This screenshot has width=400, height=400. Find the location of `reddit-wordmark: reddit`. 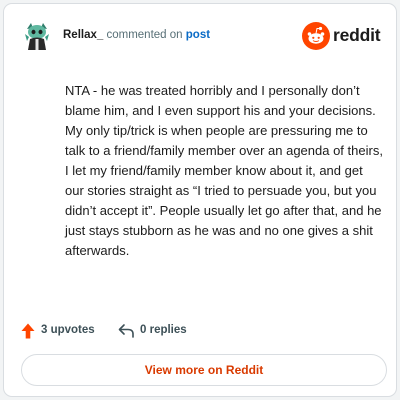

reddit-wordmark: reddit is located at coordinates (357, 35).